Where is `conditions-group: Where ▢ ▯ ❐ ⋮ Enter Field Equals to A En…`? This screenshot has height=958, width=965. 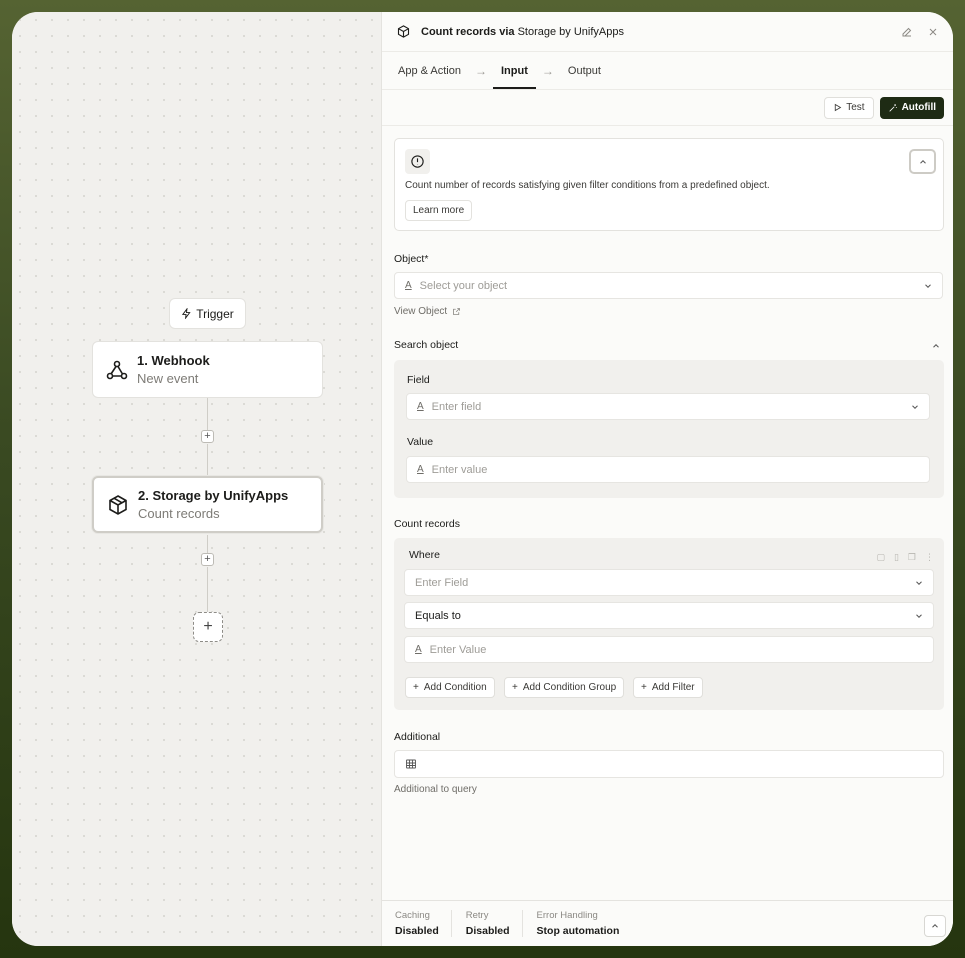
conditions-group: Where ▢ ▯ ❐ ⋮ Enter Field Equals to A En… is located at coordinates (669, 624).